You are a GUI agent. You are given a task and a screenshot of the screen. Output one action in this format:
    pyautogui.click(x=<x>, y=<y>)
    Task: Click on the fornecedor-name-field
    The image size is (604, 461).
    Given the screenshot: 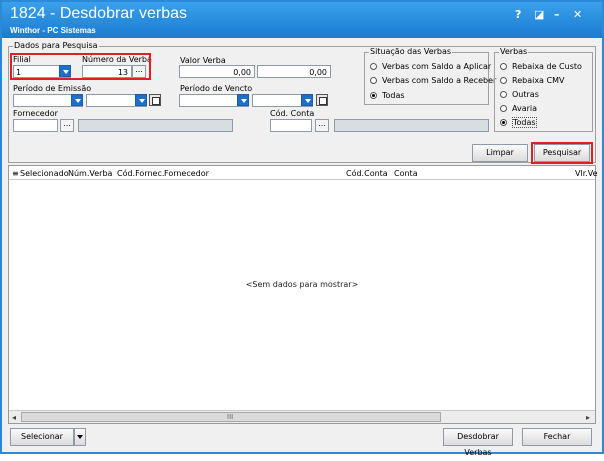 What is the action you would take?
    pyautogui.click(x=155, y=125)
    